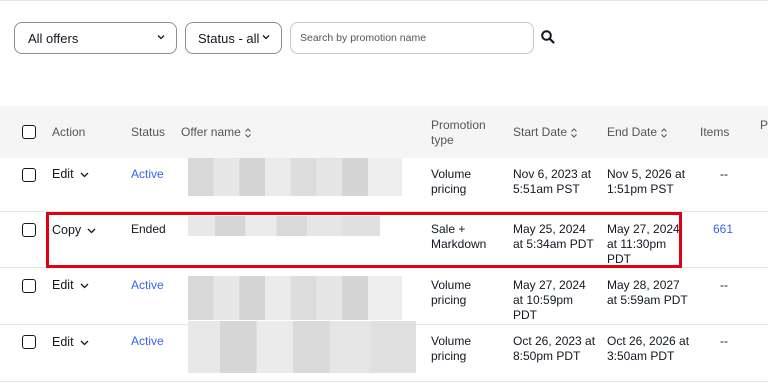 This screenshot has height=385, width=768. What do you see at coordinates (148, 132) in the screenshot?
I see `header-status: Status` at bounding box center [148, 132].